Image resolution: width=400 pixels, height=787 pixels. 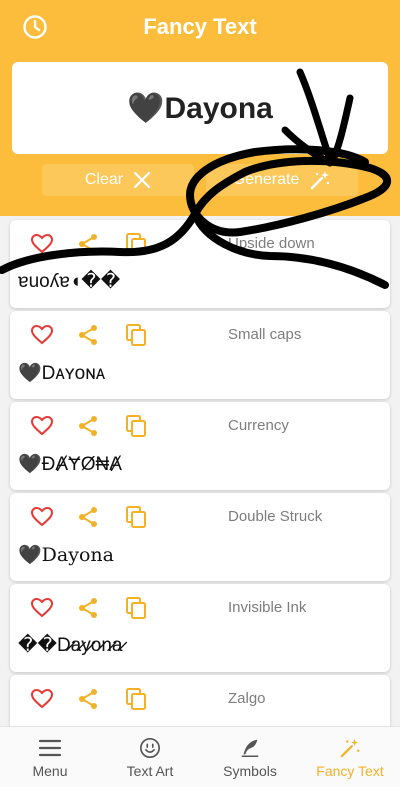 What do you see at coordinates (200, 264) in the screenshot?
I see `style-card: Upside down ɐuoʎɐ◖��` at bounding box center [200, 264].